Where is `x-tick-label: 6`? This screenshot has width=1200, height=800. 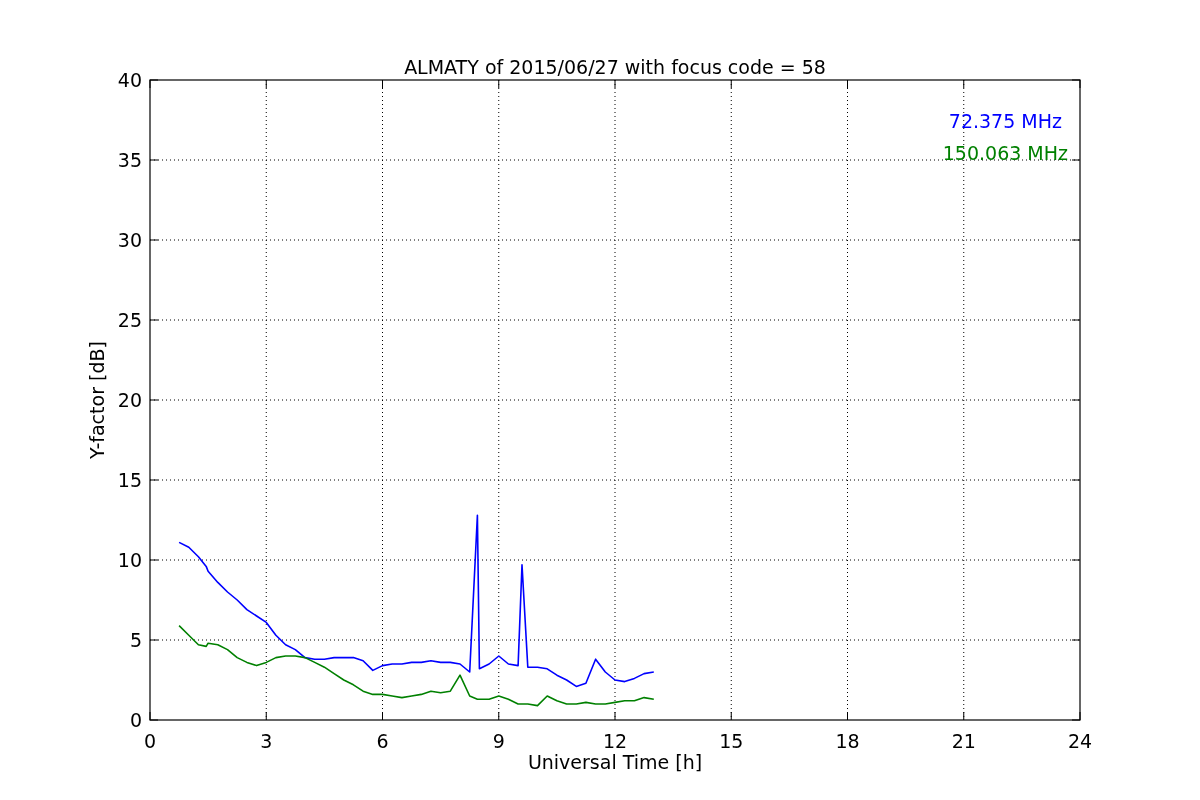
x-tick-label: 6 is located at coordinates (382, 741).